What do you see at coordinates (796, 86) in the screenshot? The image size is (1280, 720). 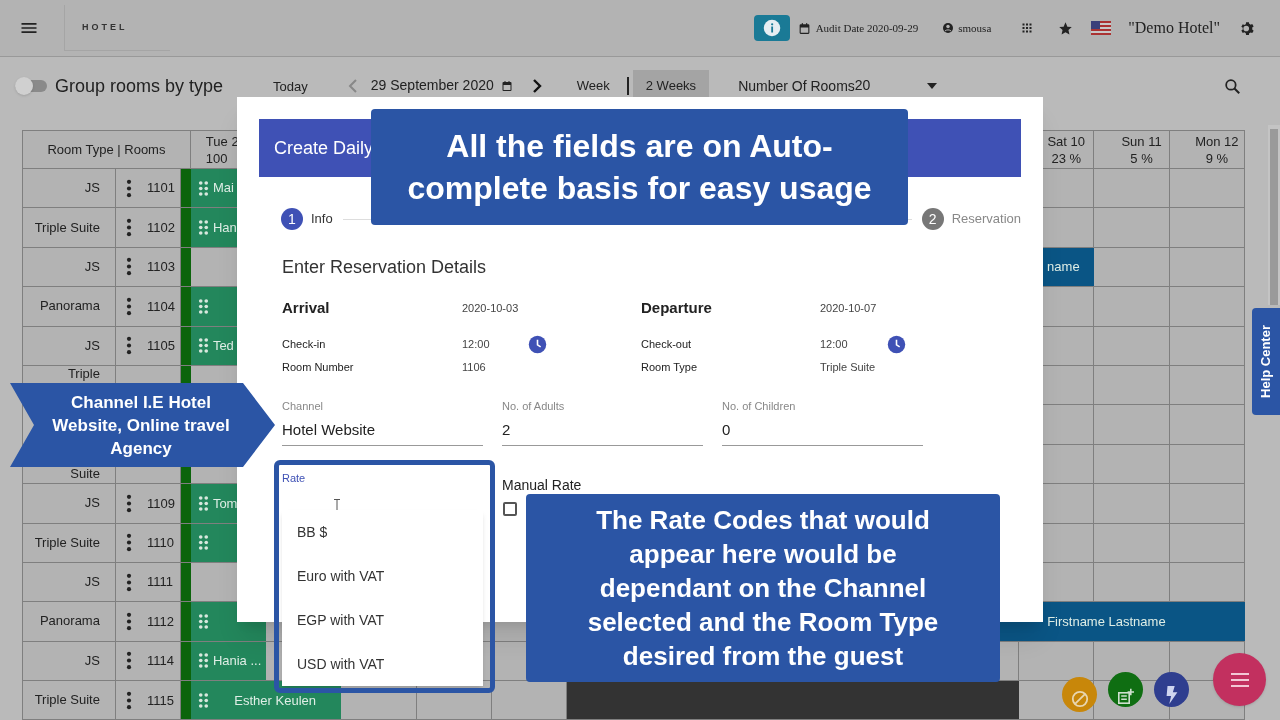 I see `rooms-label: Number Of Rooms` at bounding box center [796, 86].